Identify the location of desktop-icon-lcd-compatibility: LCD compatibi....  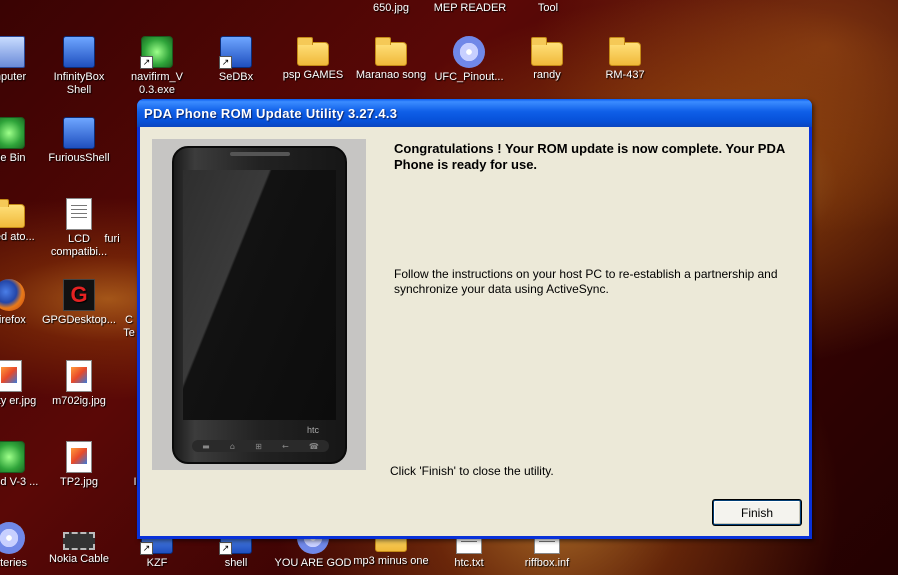
(79, 228).